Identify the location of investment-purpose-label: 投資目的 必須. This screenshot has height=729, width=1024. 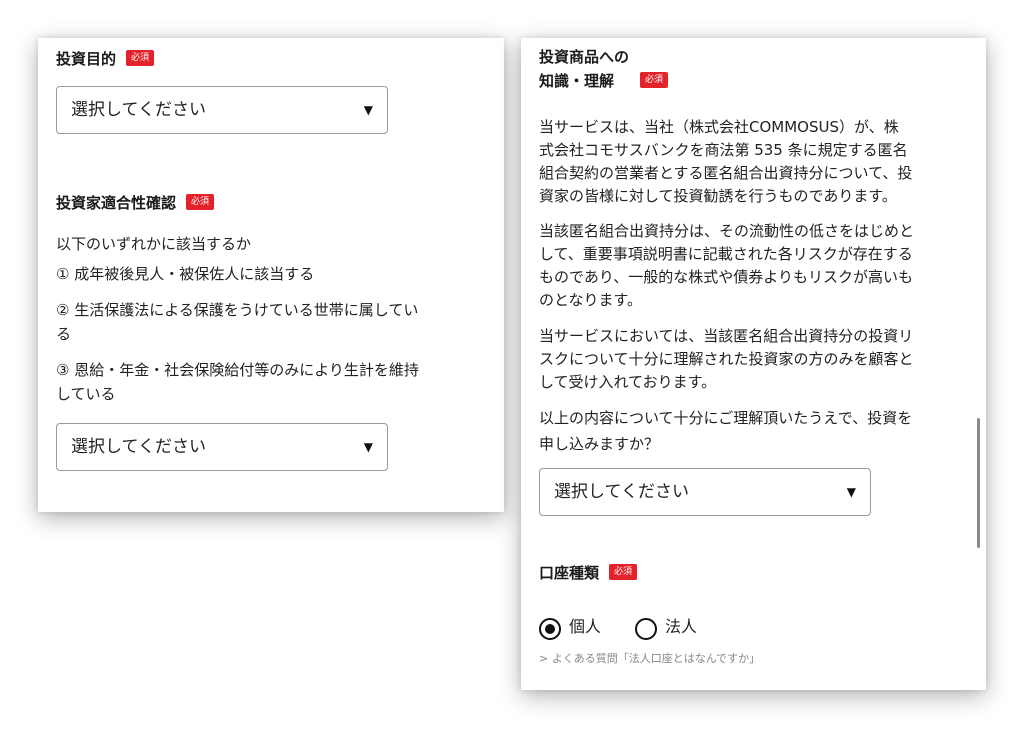
(105, 58).